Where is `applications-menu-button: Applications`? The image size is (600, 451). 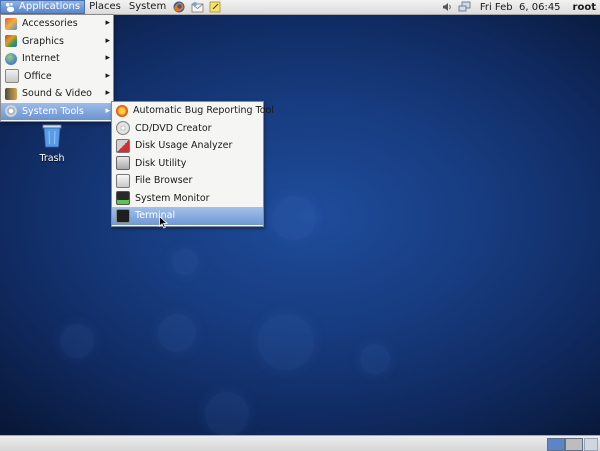 applications-menu-button: Applications is located at coordinates (43, 7).